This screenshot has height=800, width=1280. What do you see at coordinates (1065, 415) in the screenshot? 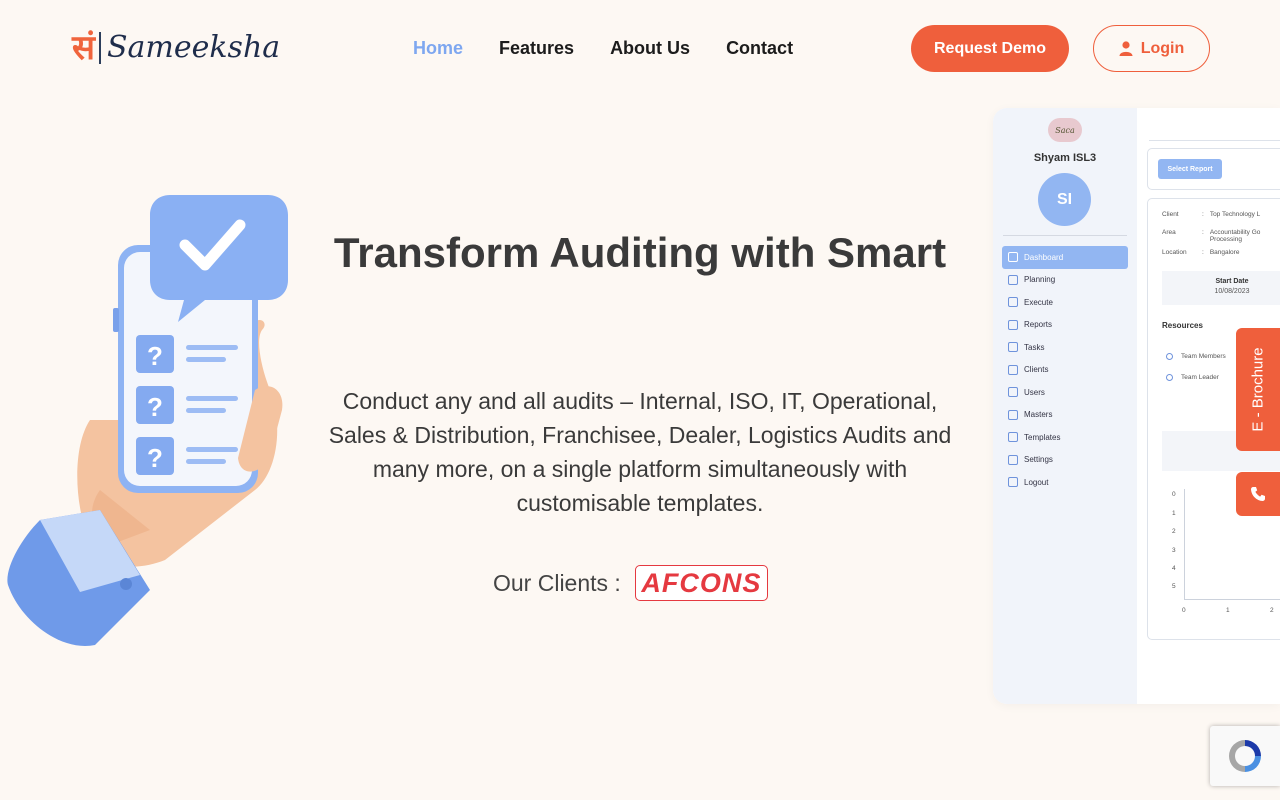
I see `dashboard-menu-item: Masters` at bounding box center [1065, 415].